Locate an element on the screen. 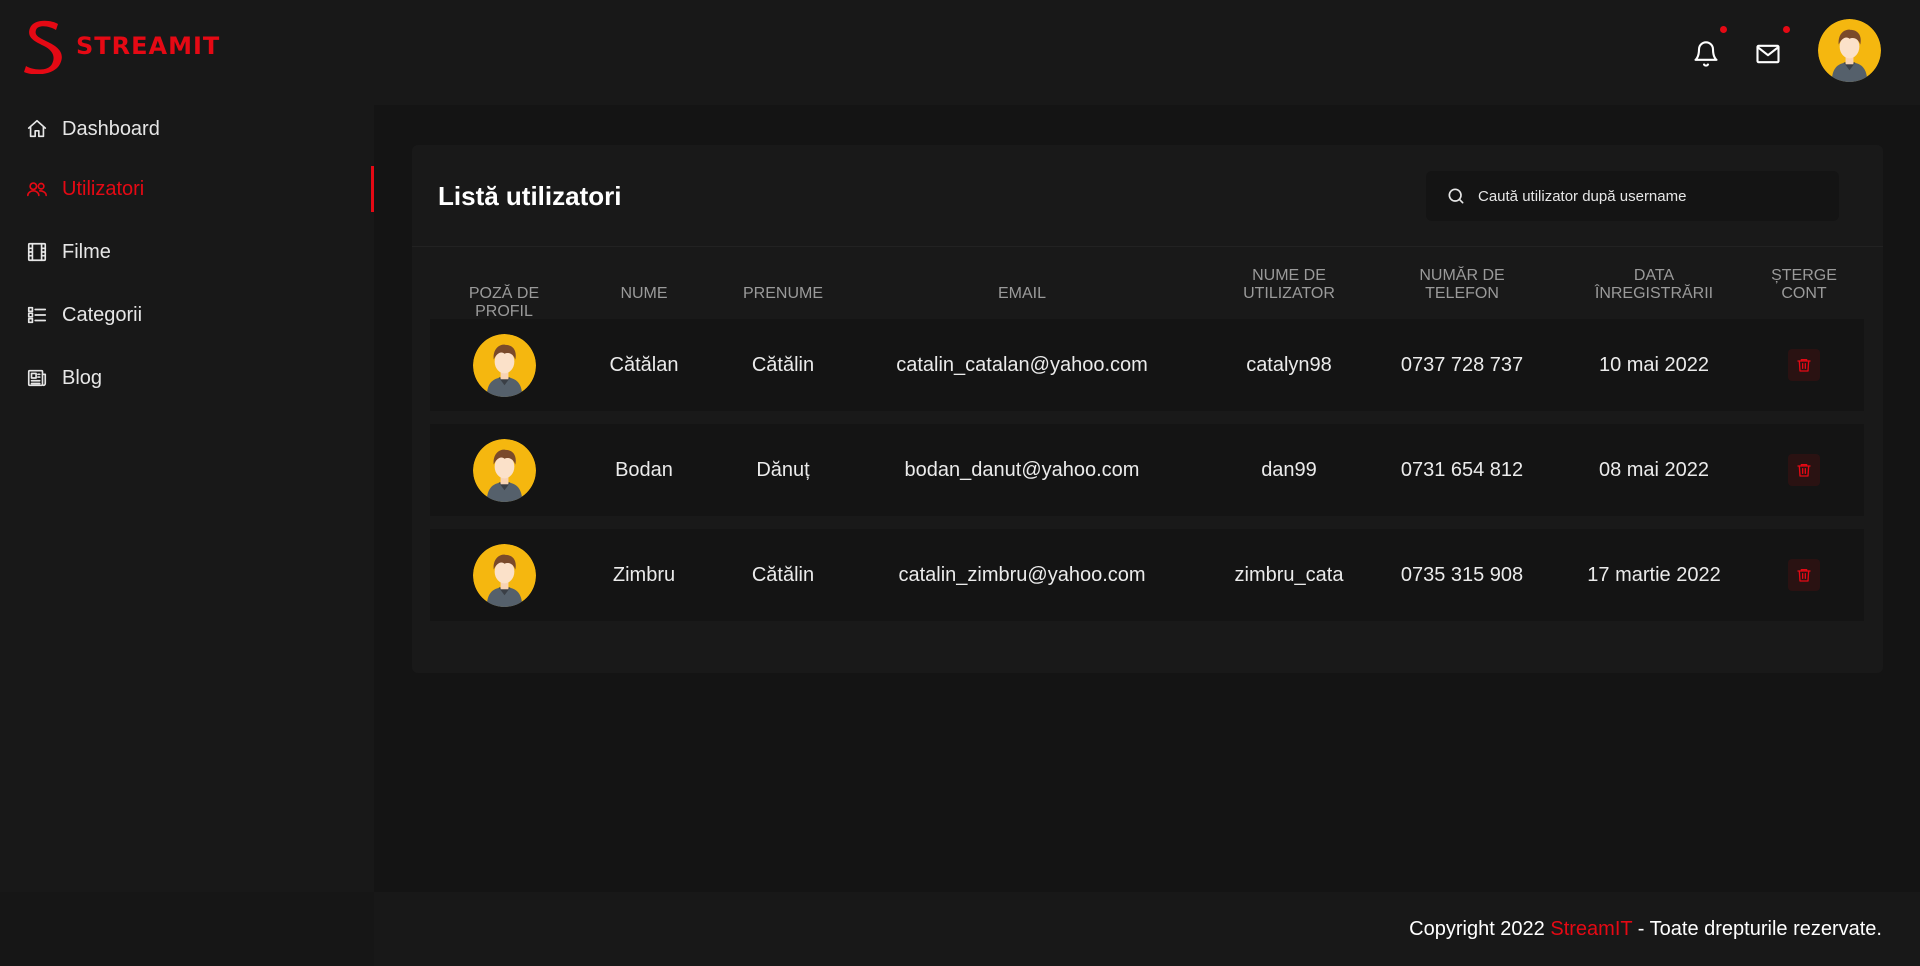 This screenshot has width=1920, height=966. bell-icon is located at coordinates (1706, 54).